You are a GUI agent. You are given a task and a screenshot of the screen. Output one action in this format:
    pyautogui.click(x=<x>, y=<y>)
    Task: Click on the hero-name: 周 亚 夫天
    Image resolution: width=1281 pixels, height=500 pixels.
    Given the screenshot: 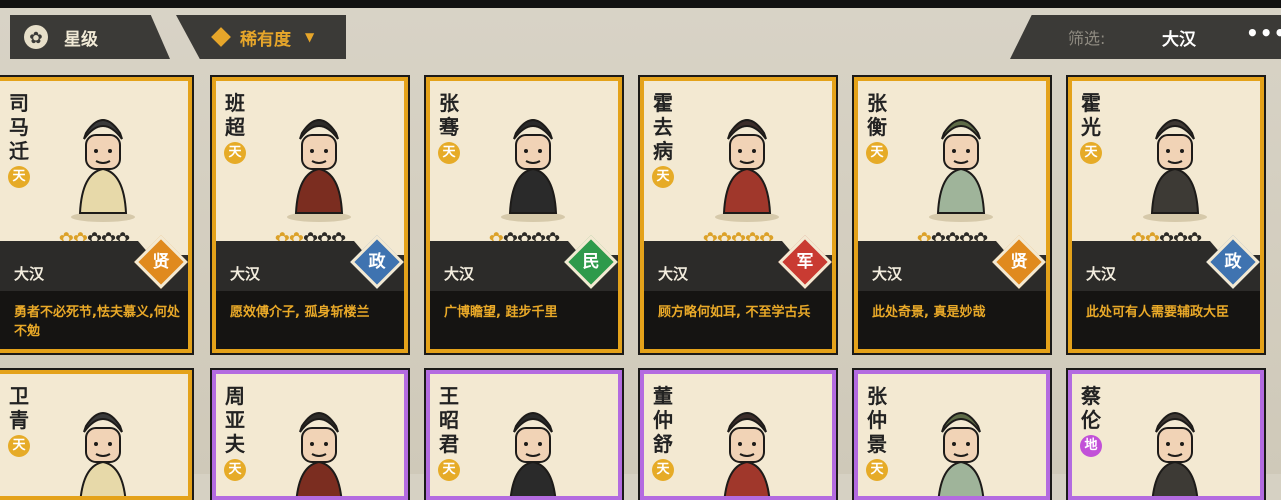 What is the action you would take?
    pyautogui.click(x=235, y=432)
    